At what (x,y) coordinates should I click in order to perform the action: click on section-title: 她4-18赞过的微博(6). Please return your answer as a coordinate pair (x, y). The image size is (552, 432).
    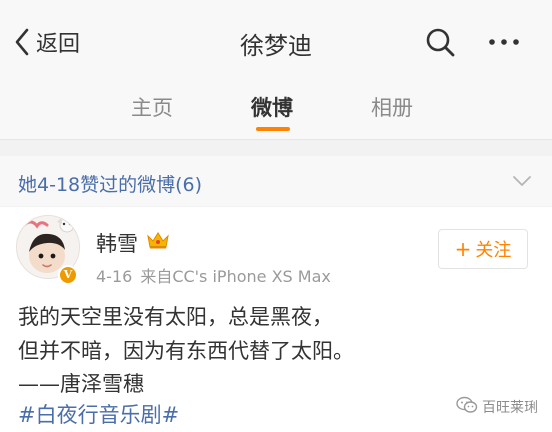
    Looking at the image, I should click on (110, 185).